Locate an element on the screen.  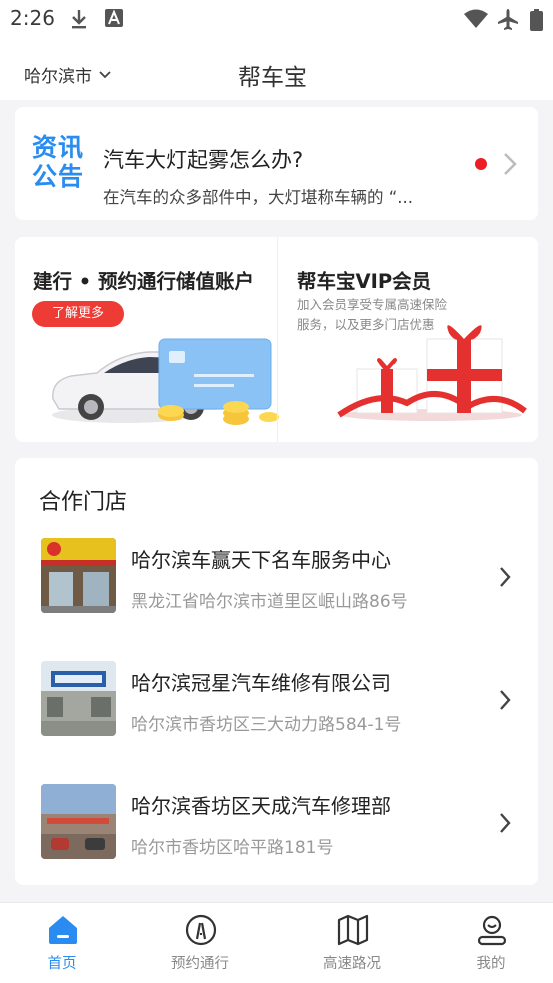
tab-label: 预约通行 is located at coordinates (200, 964).